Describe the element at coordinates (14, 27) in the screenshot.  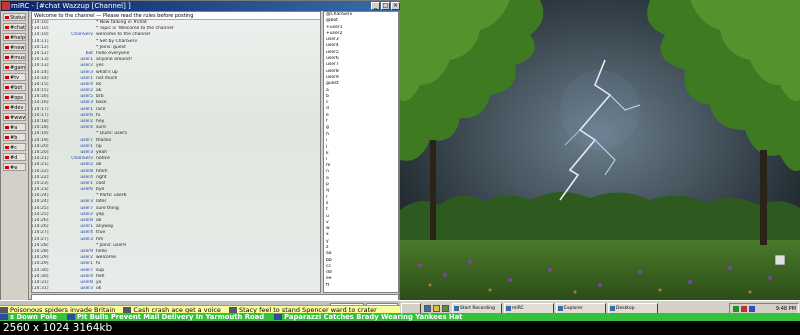
I see `switchbar-item: #chat` at that location.